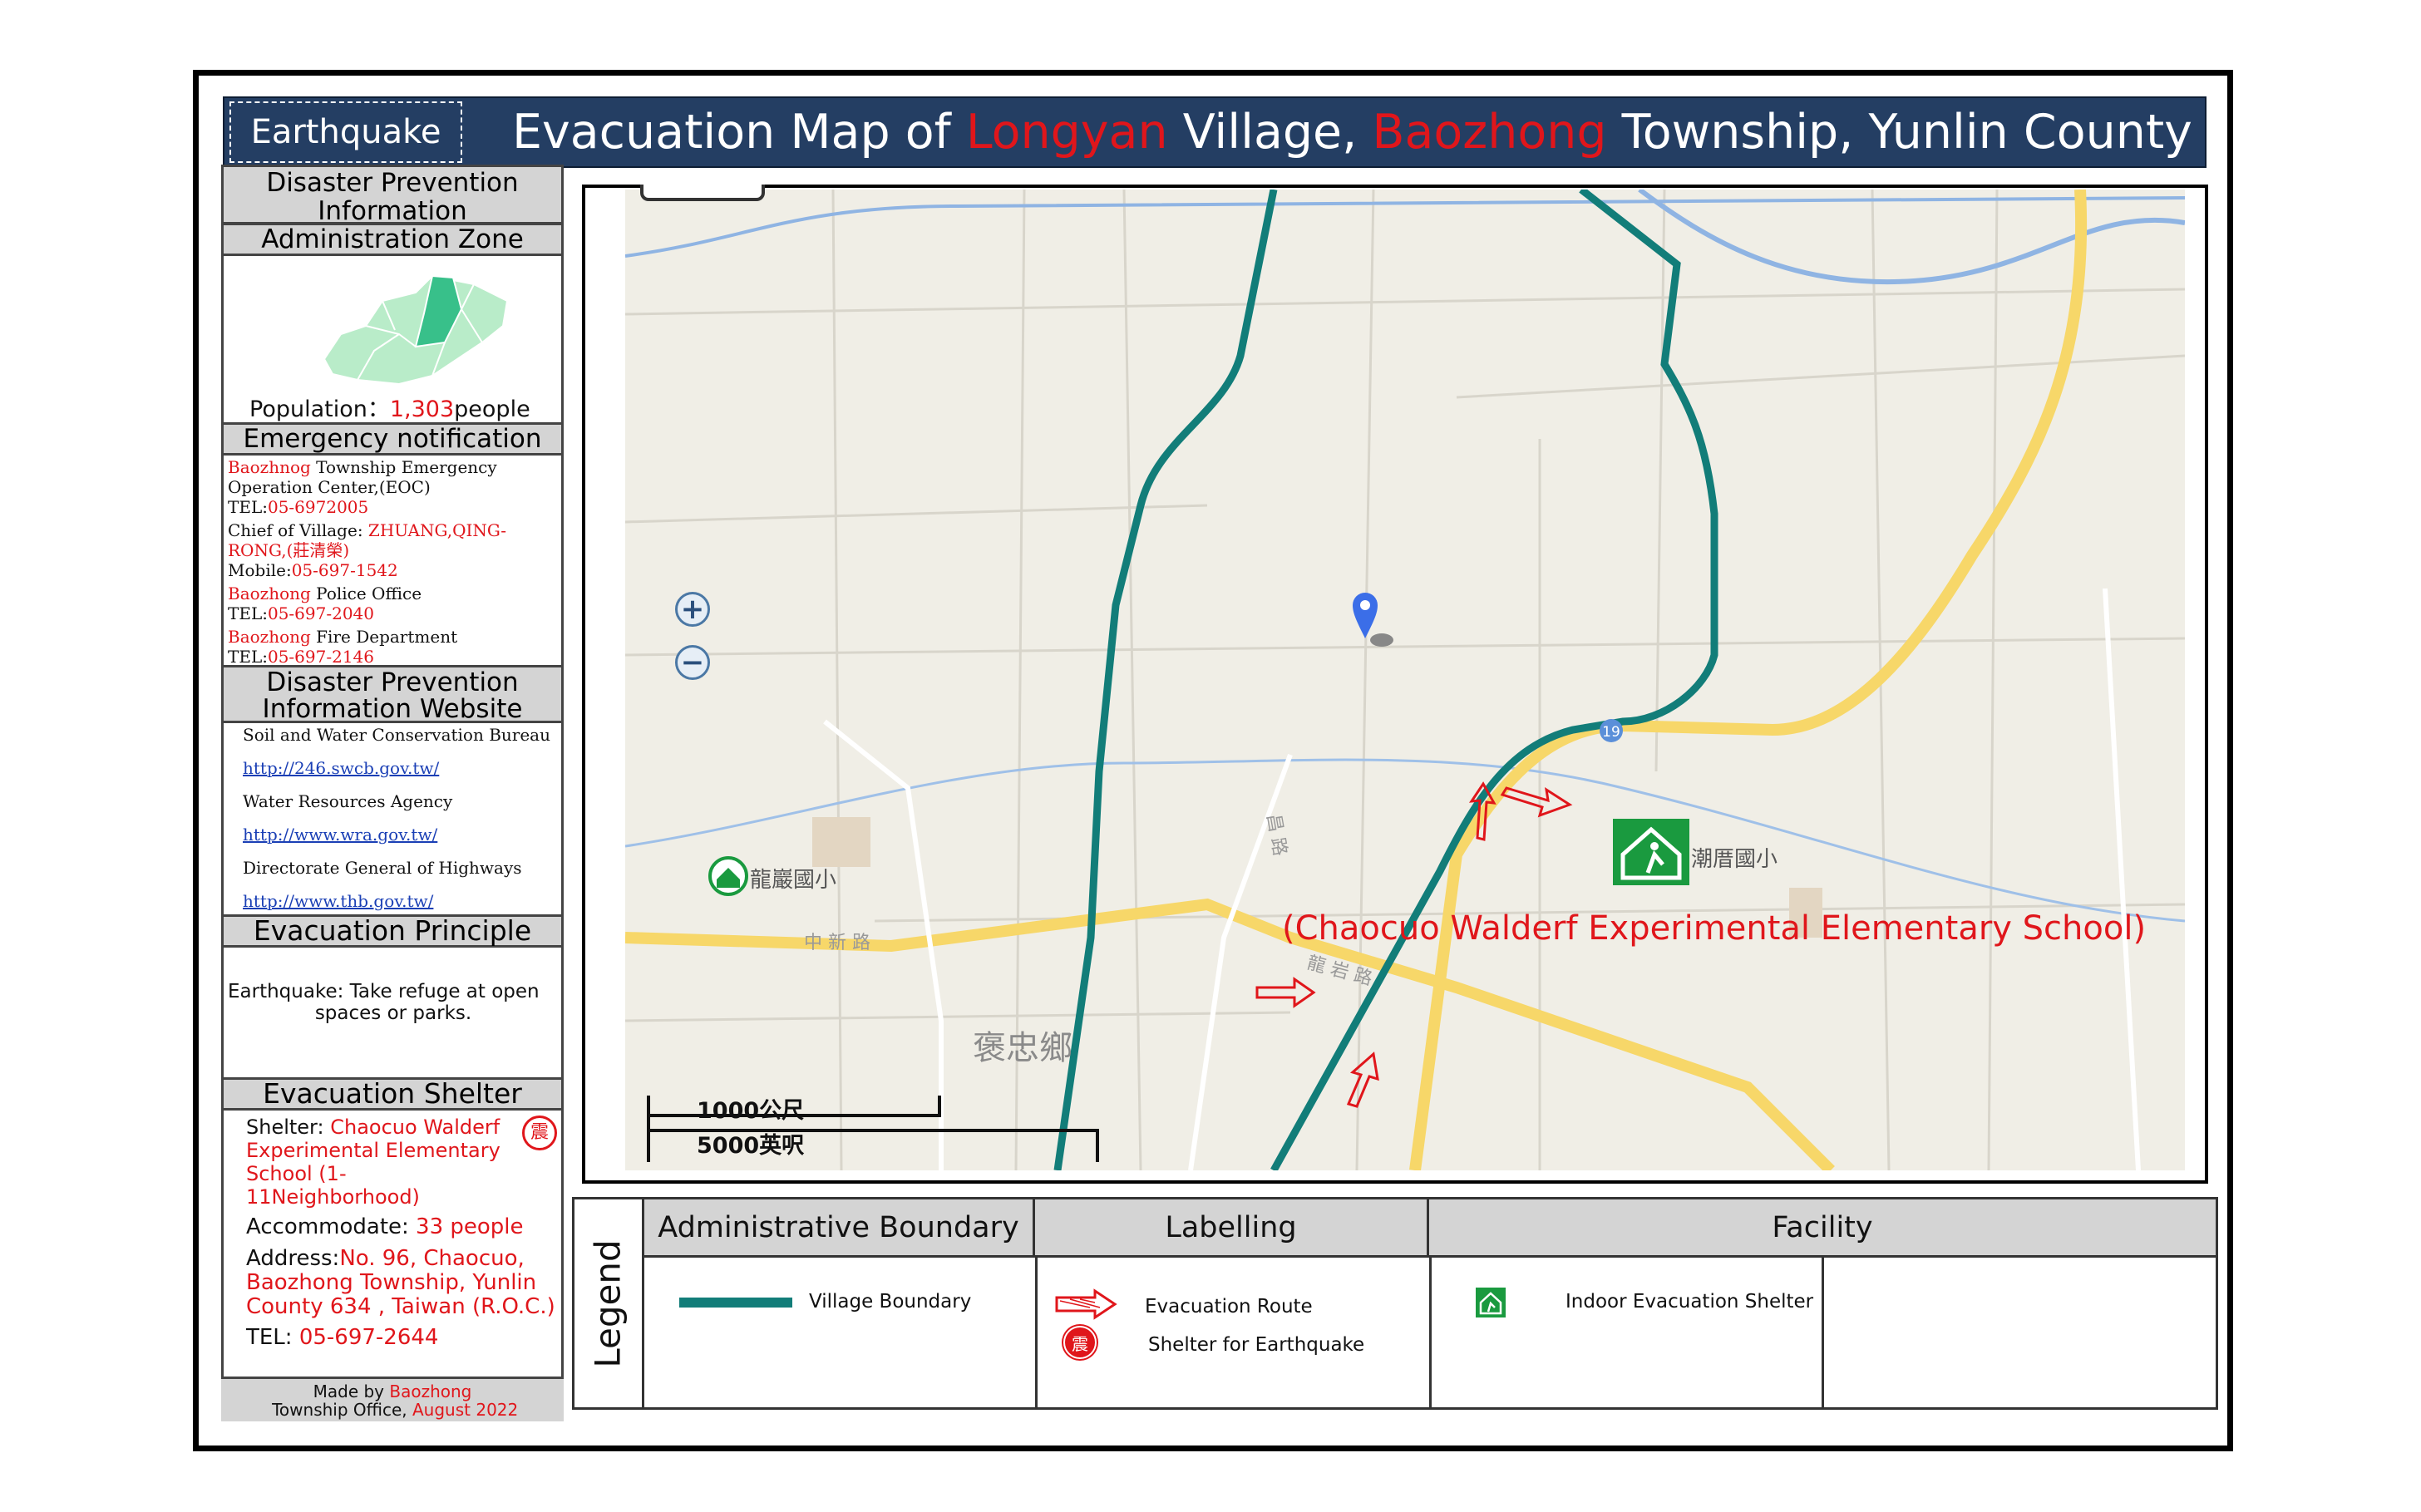 This screenshot has width=2421, height=1512. I want to click on website-link: http://www.wra.gov.tw/, so click(401, 842).